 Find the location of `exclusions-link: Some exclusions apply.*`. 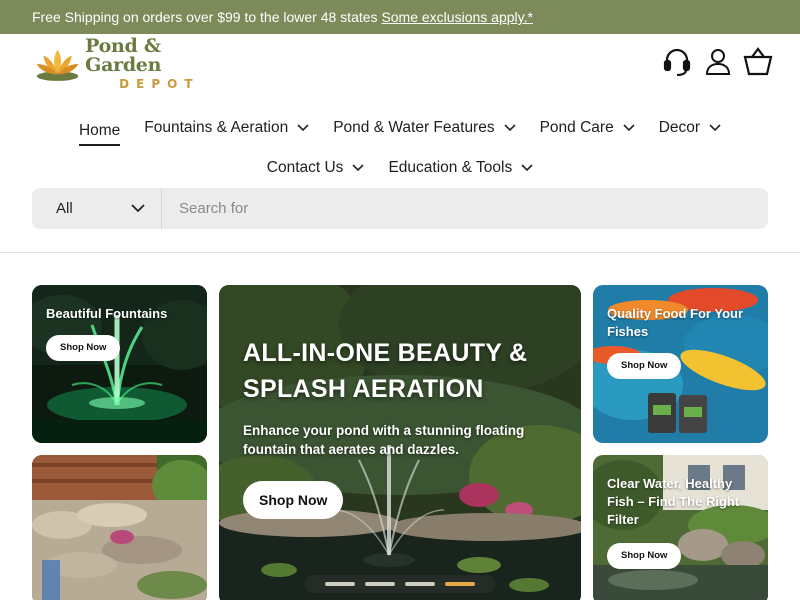

exclusions-link: Some exclusions apply.* is located at coordinates (456, 17).